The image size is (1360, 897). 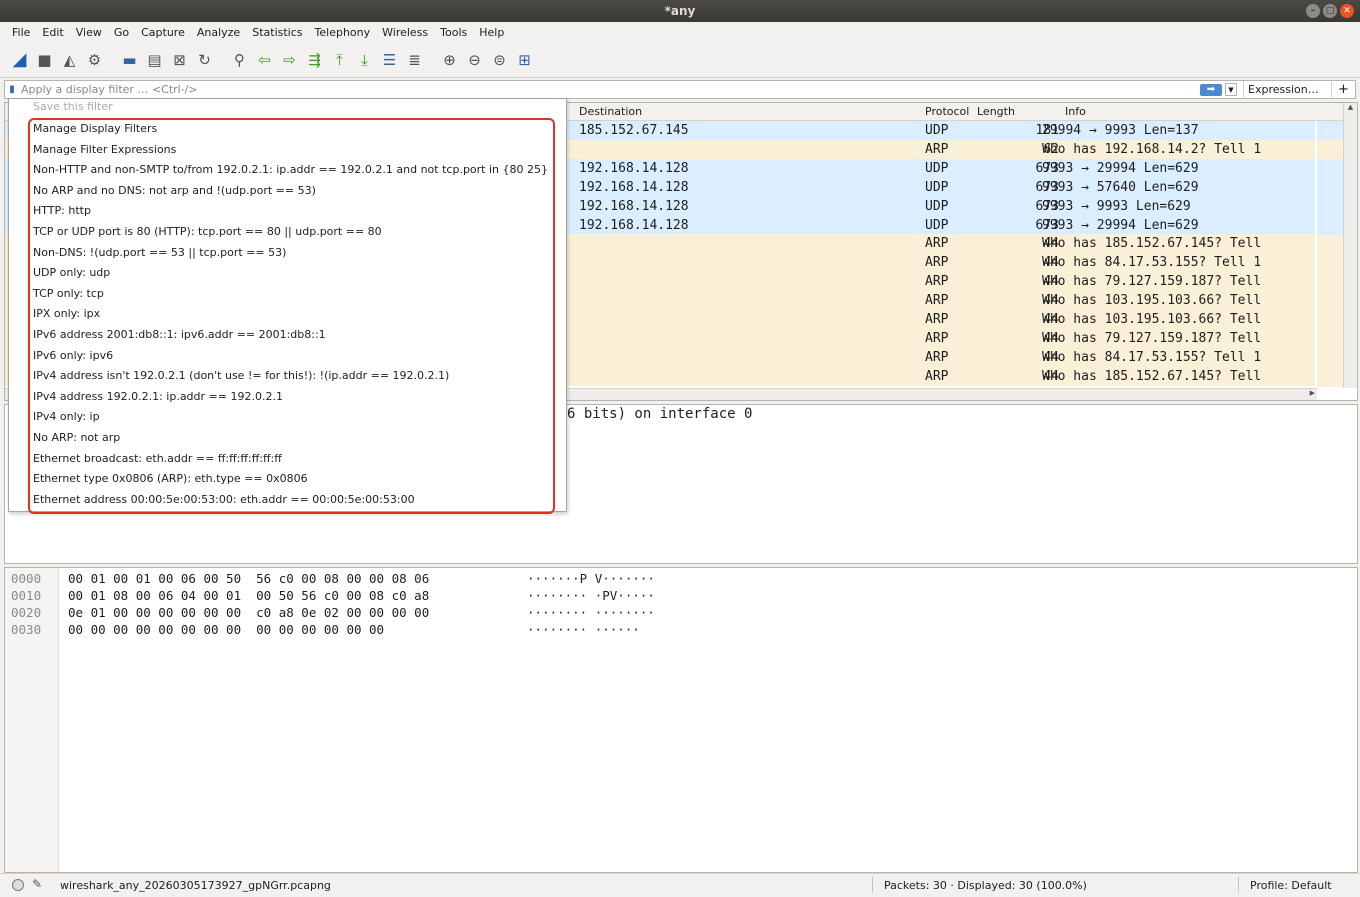 I want to click on manage-filter-expressions-item: Manage Filter Expressions, so click(x=104, y=150).